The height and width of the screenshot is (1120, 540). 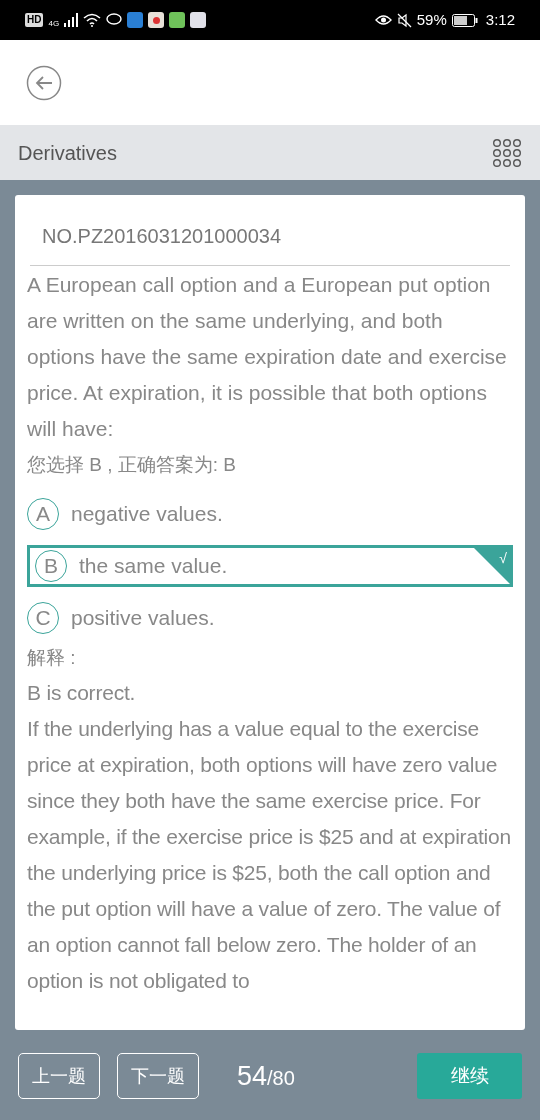 I want to click on hd-badge: HD, so click(x=34, y=20).